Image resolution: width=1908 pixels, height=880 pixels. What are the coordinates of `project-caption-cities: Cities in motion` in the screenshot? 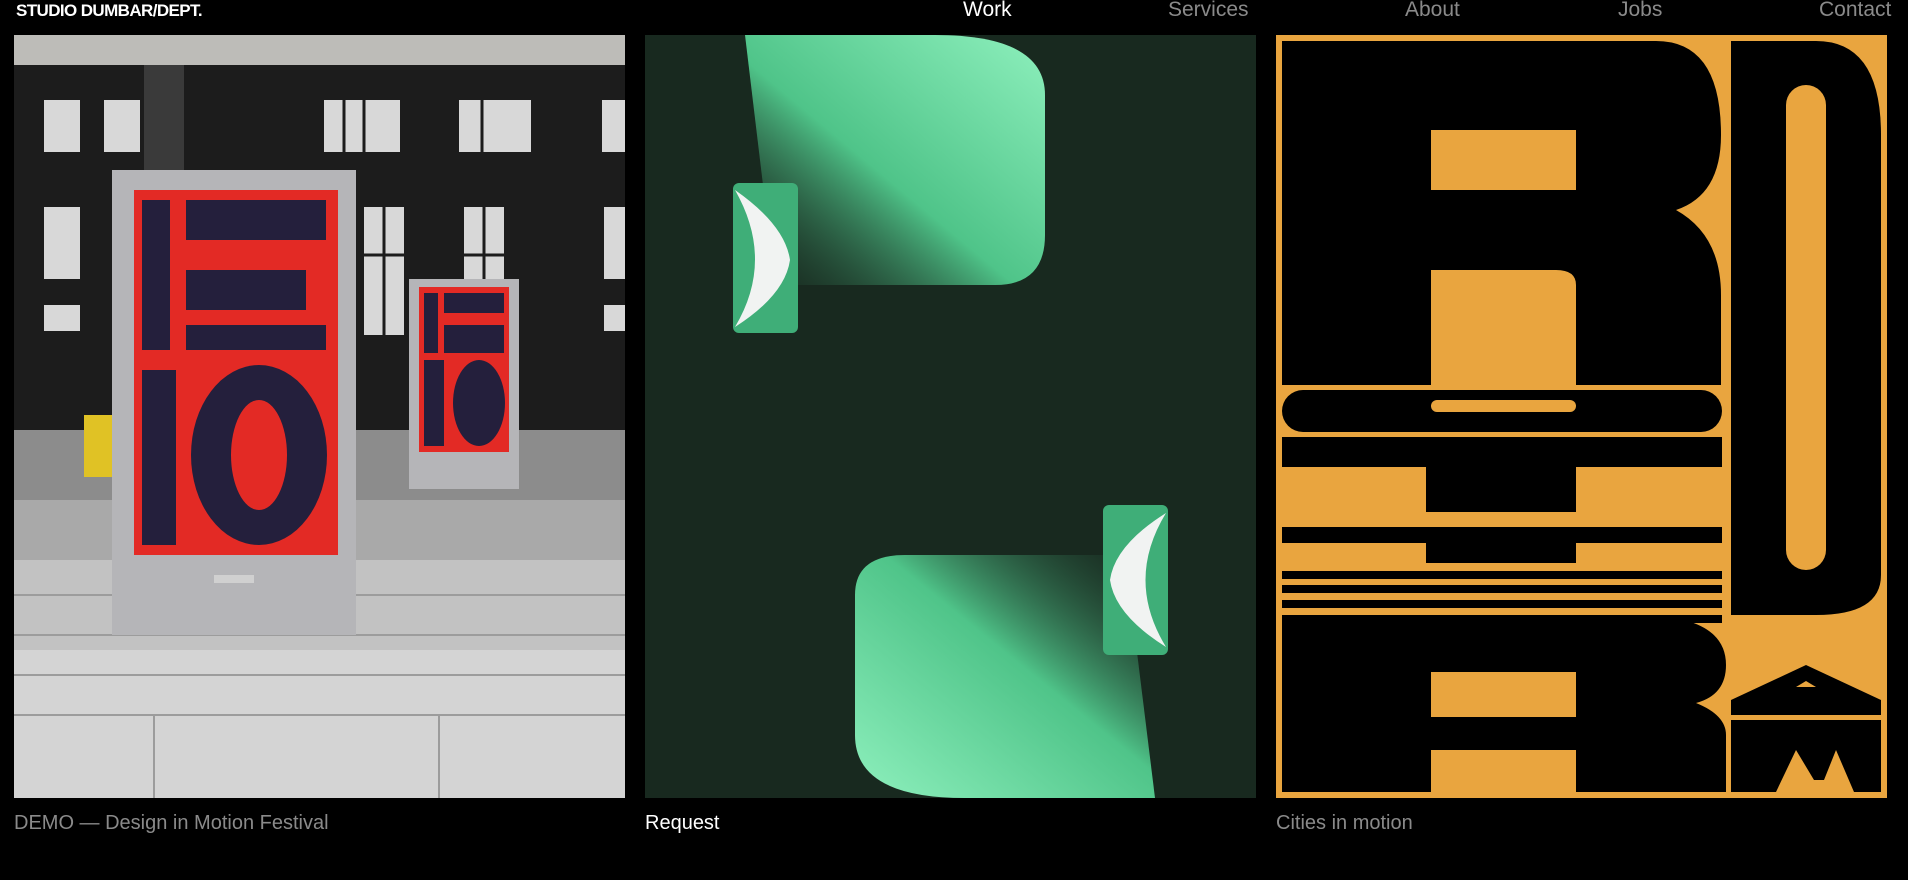 It's located at (1344, 823).